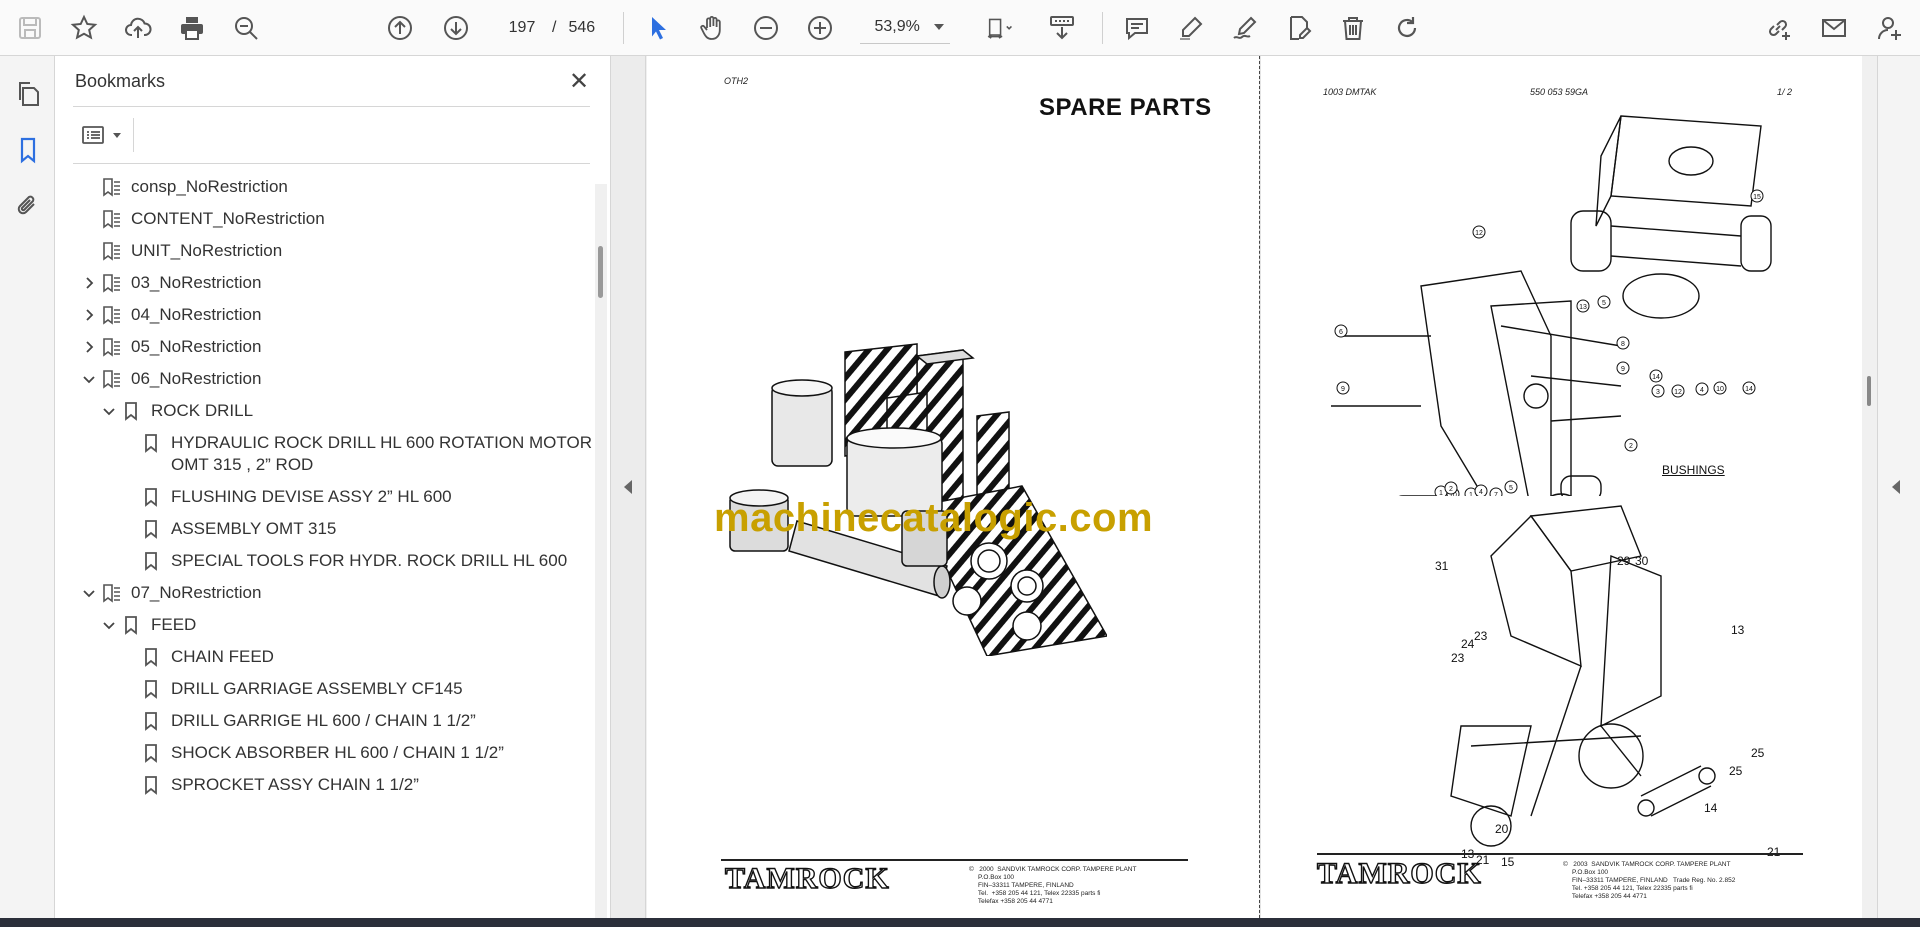  What do you see at coordinates (332, 81) in the screenshot?
I see `bookmarks-panel-header: Bookmarks ✕` at bounding box center [332, 81].